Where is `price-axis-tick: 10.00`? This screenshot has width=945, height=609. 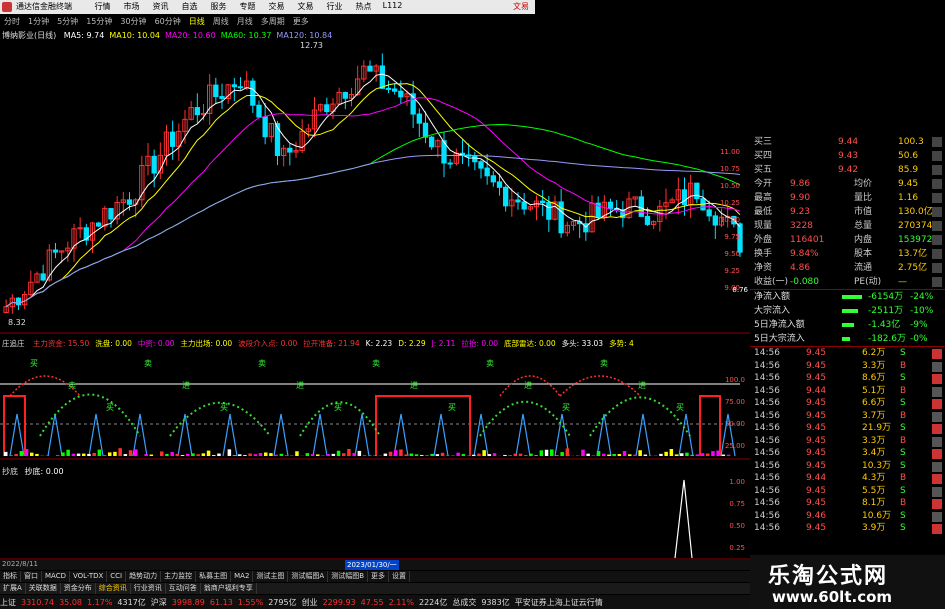 price-axis-tick: 10.00 is located at coordinates (730, 220).